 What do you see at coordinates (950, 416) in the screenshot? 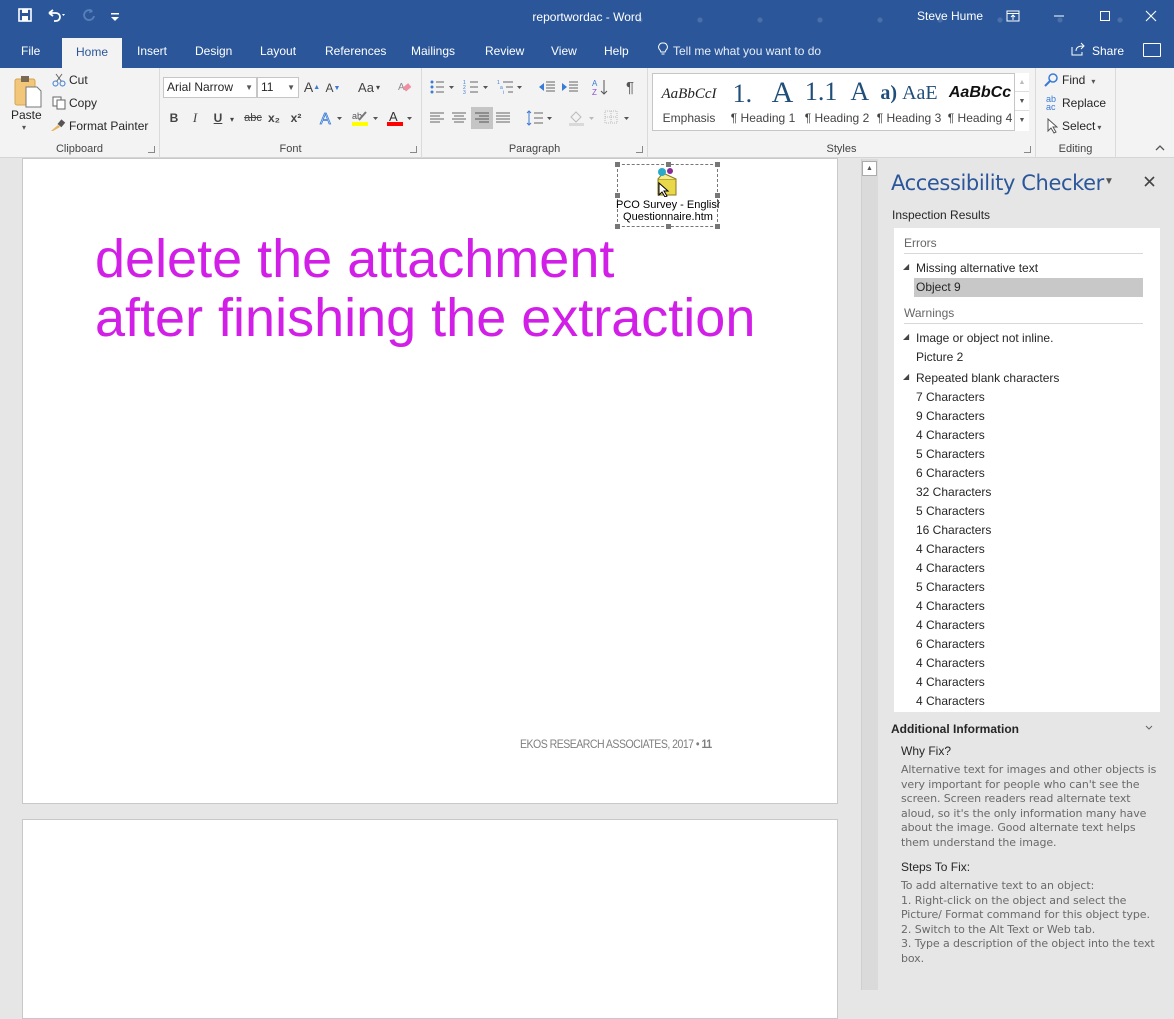
I see `result-item-blank-characters: 9 Characters` at bounding box center [950, 416].